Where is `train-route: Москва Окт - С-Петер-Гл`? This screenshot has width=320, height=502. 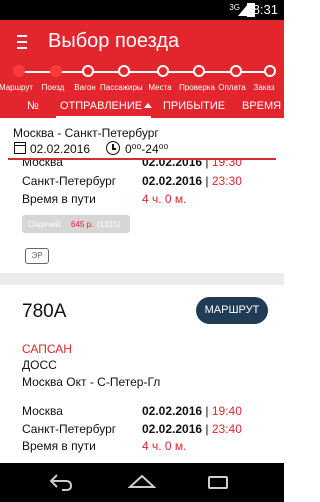
train-route: Москва Окт - С-Петер-Гл is located at coordinates (91, 382).